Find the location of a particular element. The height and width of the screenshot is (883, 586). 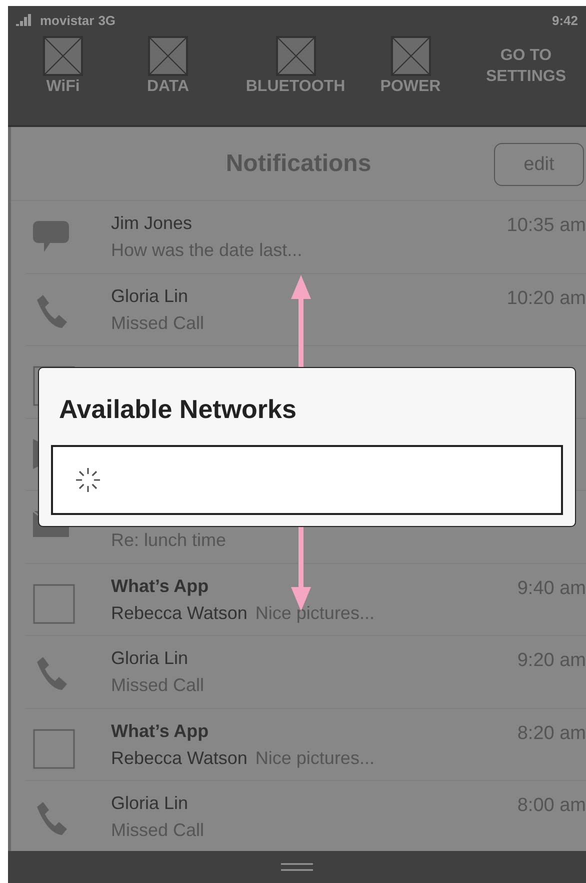

clock-time: 9:42 is located at coordinates (565, 20).